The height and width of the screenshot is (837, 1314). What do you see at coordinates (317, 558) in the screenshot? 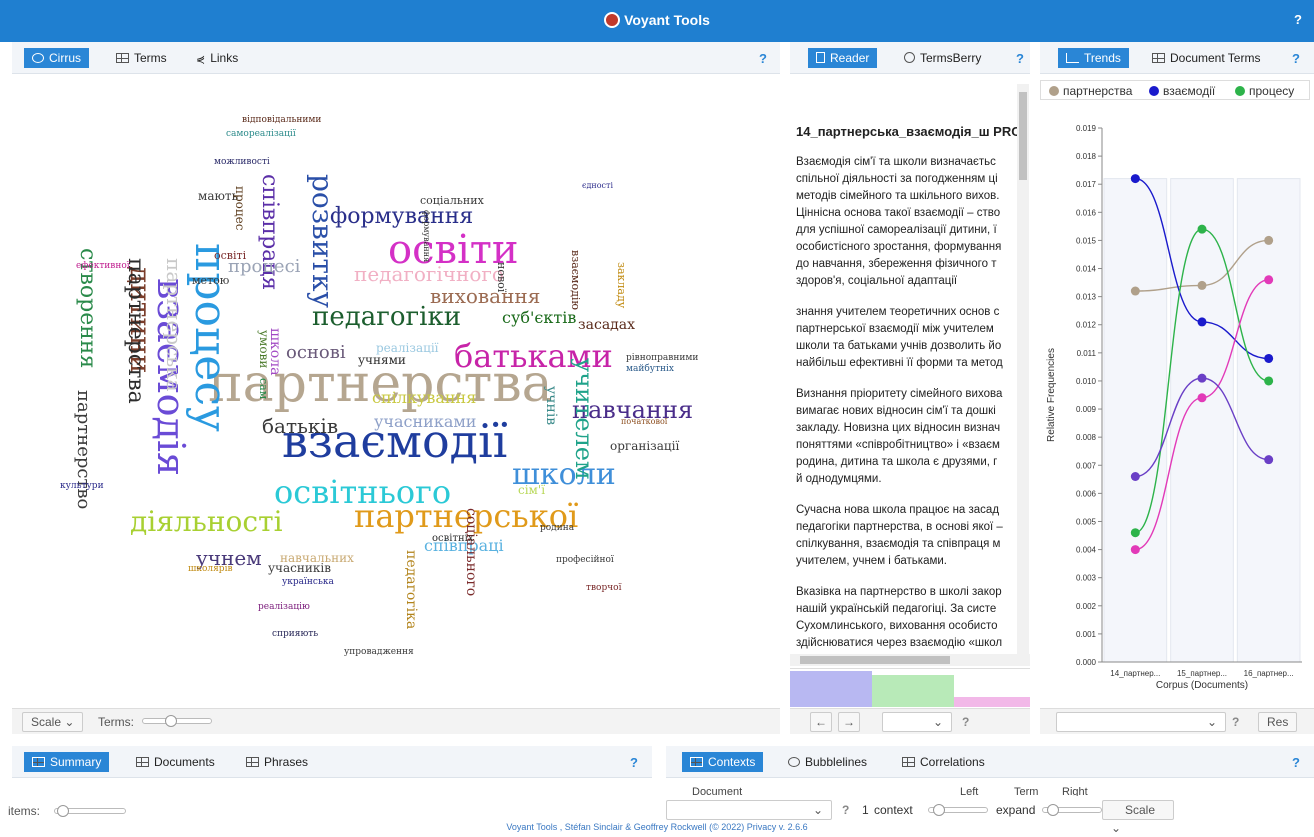
I see `cloud-word: навчальних` at bounding box center [317, 558].